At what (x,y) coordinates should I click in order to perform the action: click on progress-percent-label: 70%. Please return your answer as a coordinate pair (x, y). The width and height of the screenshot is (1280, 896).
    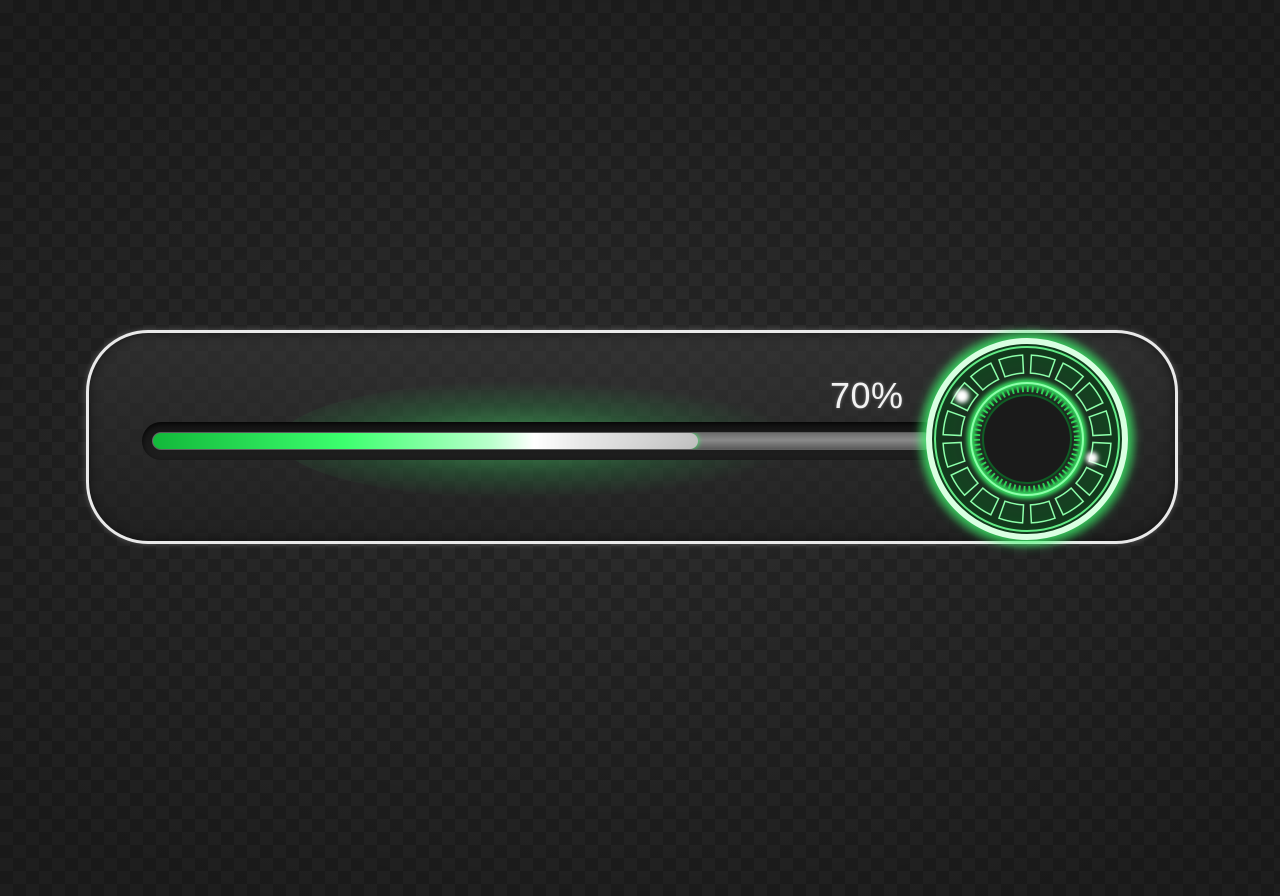
    Looking at the image, I should click on (867, 395).